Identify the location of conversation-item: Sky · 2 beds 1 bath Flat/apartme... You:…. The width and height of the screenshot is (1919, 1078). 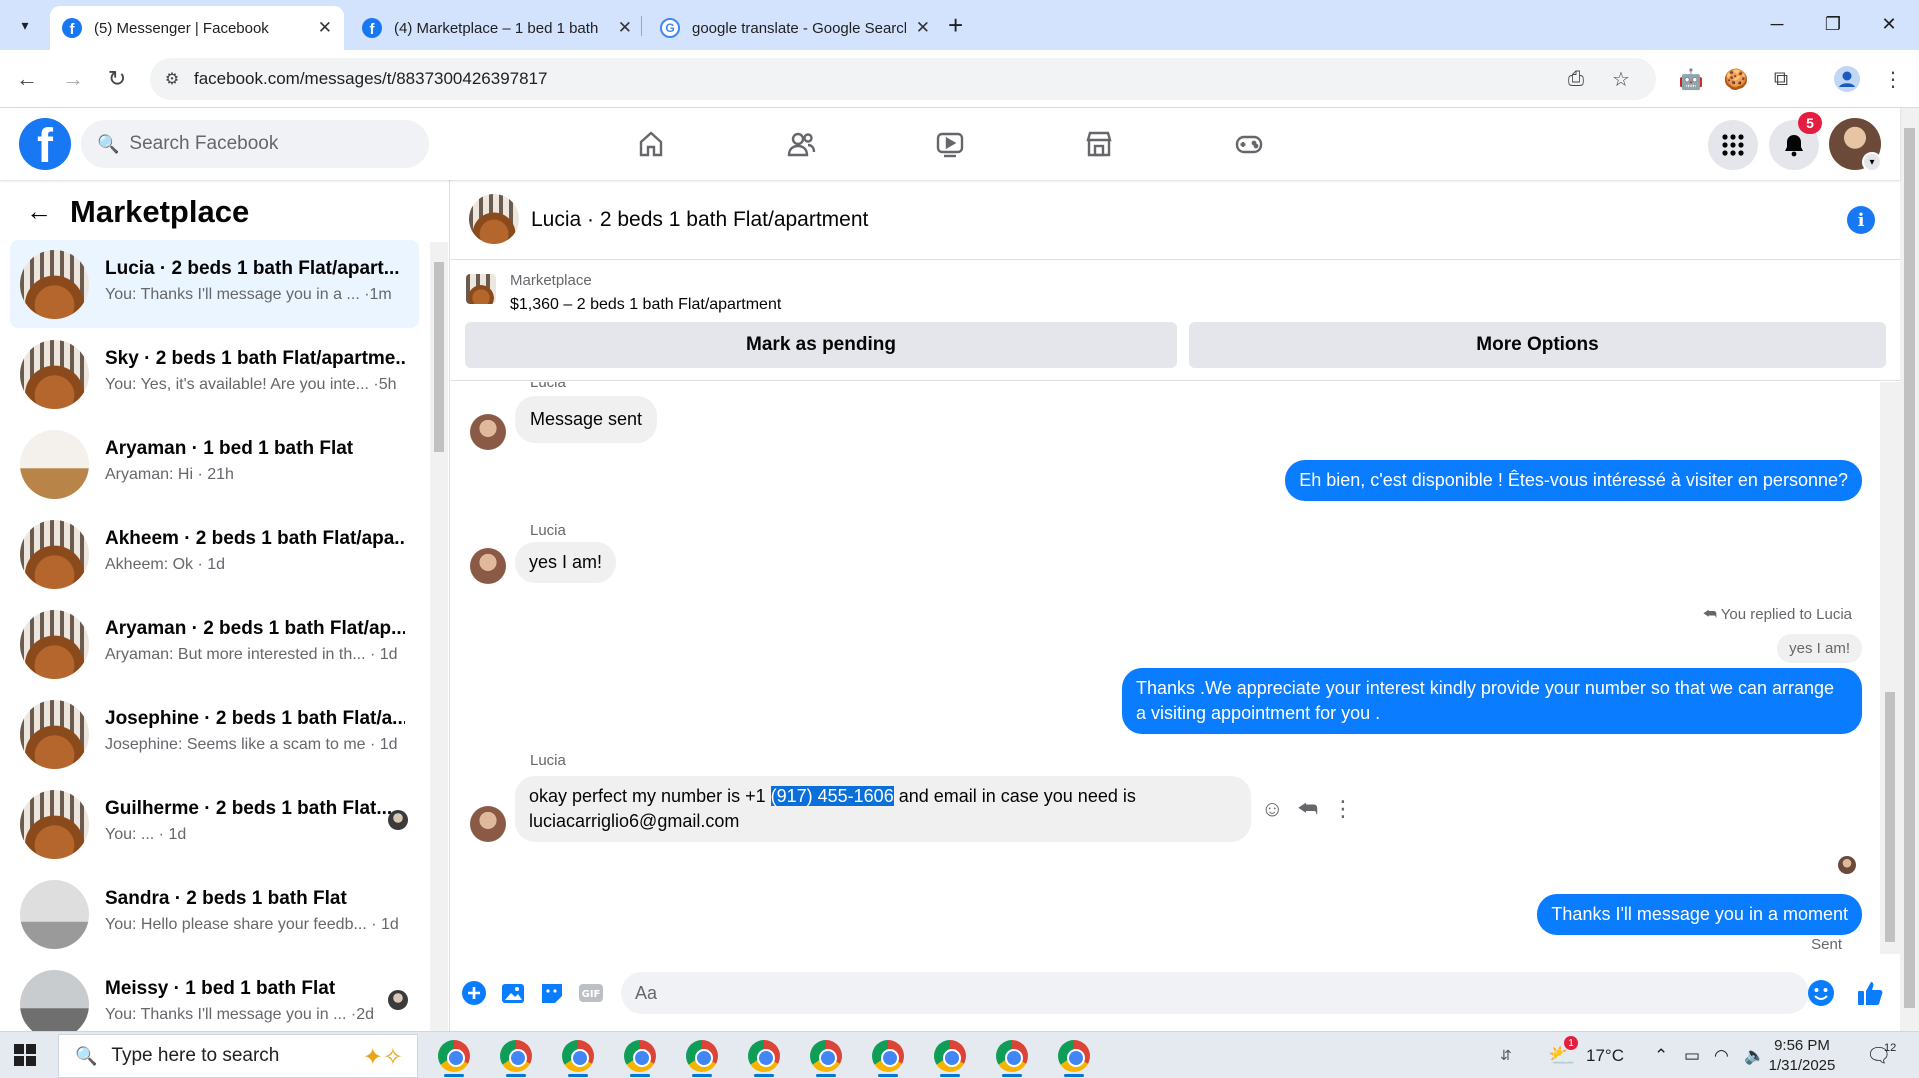
(214, 374).